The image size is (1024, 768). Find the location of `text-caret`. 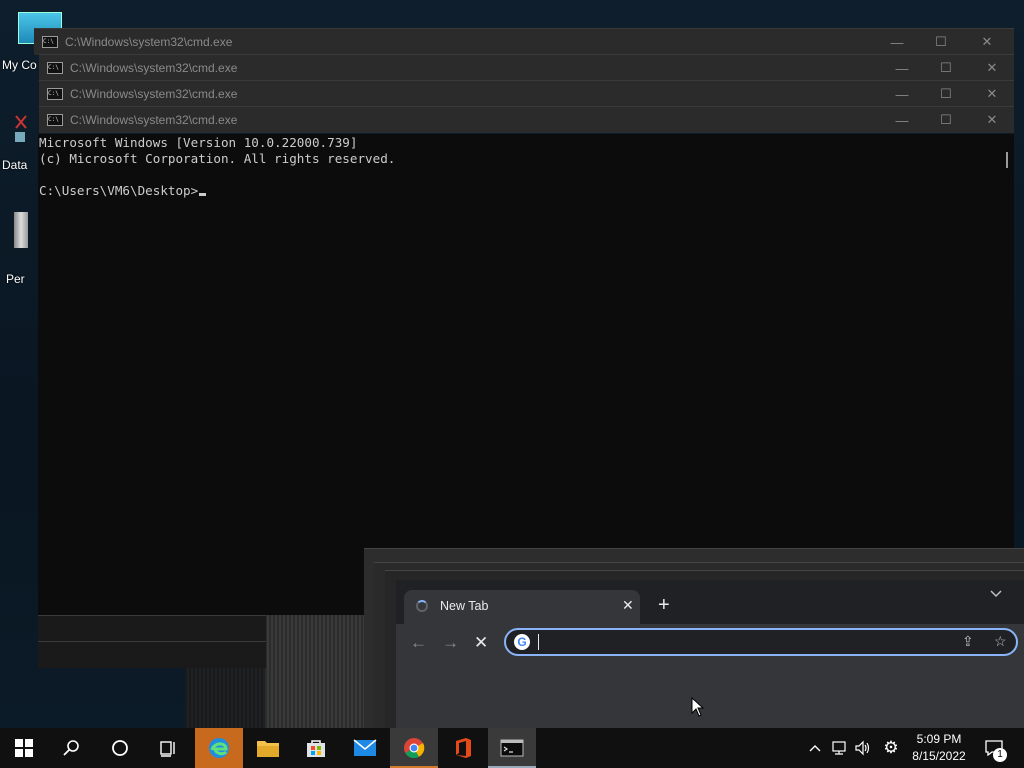

text-caret is located at coordinates (538, 642).